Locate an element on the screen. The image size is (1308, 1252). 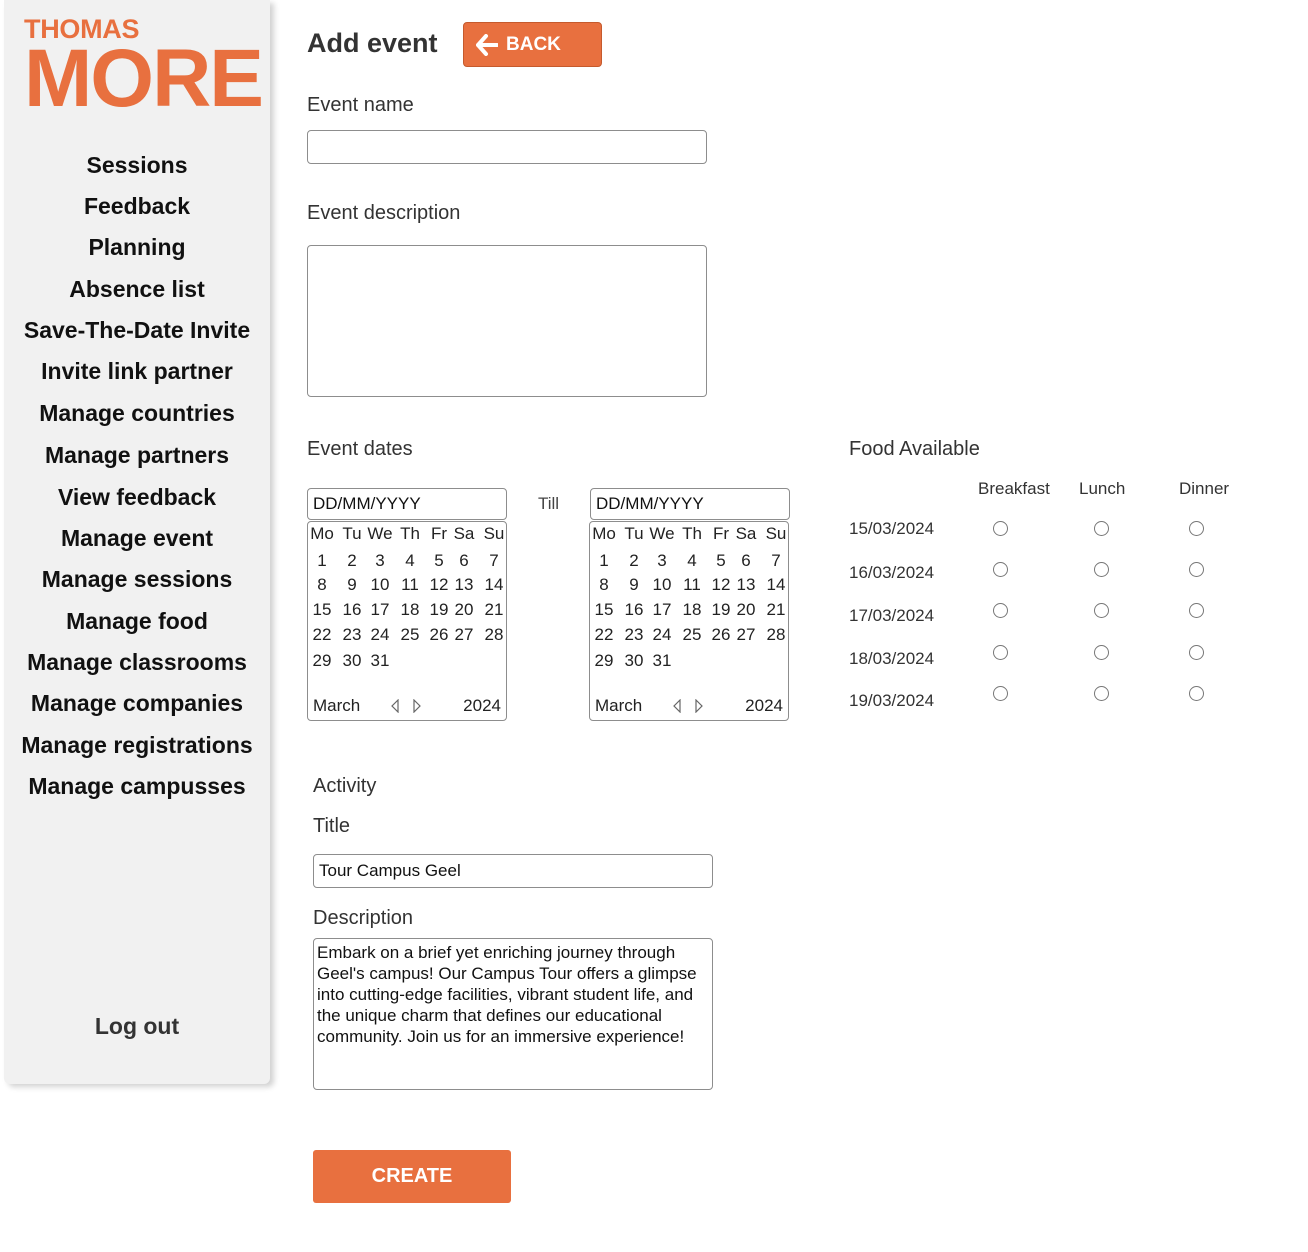
sidebar-item-manage-registrations: Manage registrations is located at coordinates (137, 745).